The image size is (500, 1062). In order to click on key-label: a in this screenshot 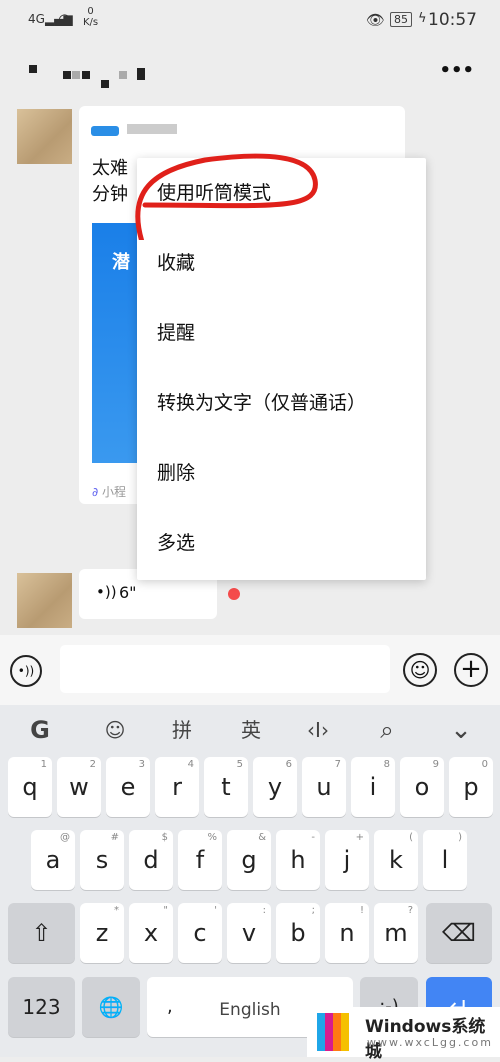, I will do `click(53, 860)`.